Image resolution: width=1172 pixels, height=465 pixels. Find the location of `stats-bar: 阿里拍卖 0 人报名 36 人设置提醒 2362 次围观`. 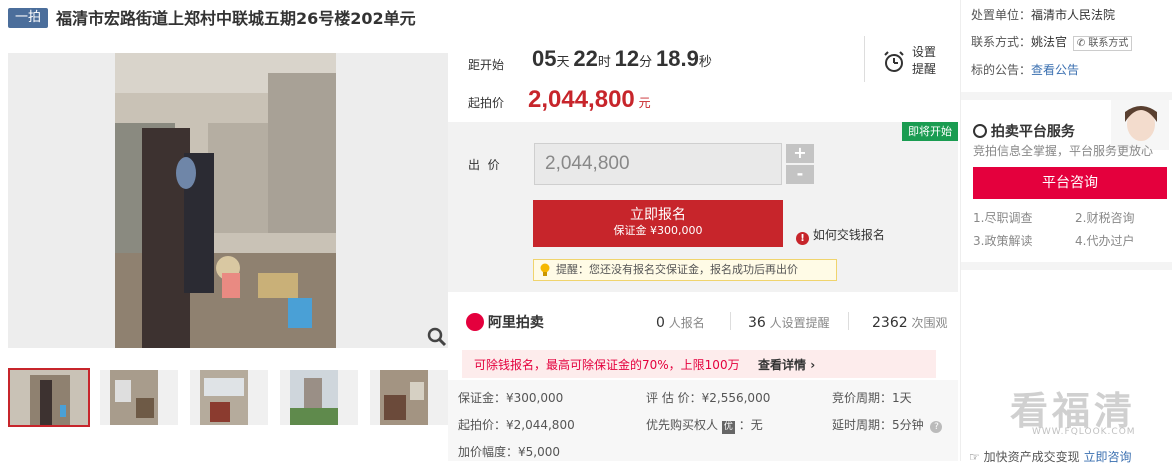

stats-bar: 阿里拍卖 0 人报名 36 人设置提醒 2362 次围观 is located at coordinates (703, 322).